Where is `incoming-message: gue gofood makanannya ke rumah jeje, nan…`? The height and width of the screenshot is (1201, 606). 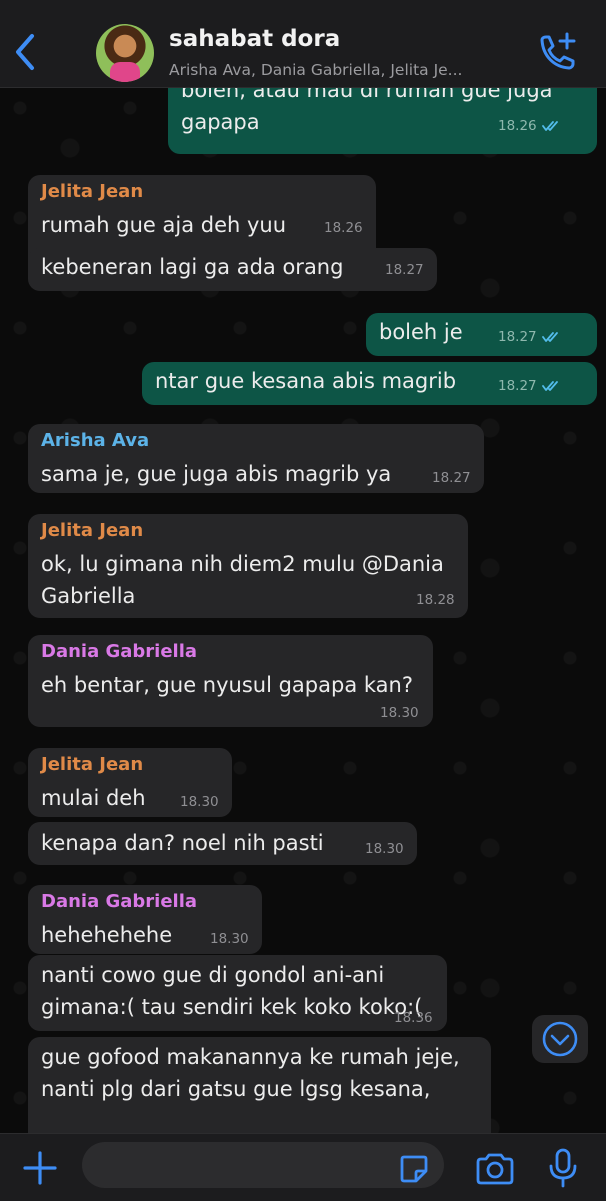 incoming-message: gue gofood makanannya ke rumah jeje, nan… is located at coordinates (259, 1085).